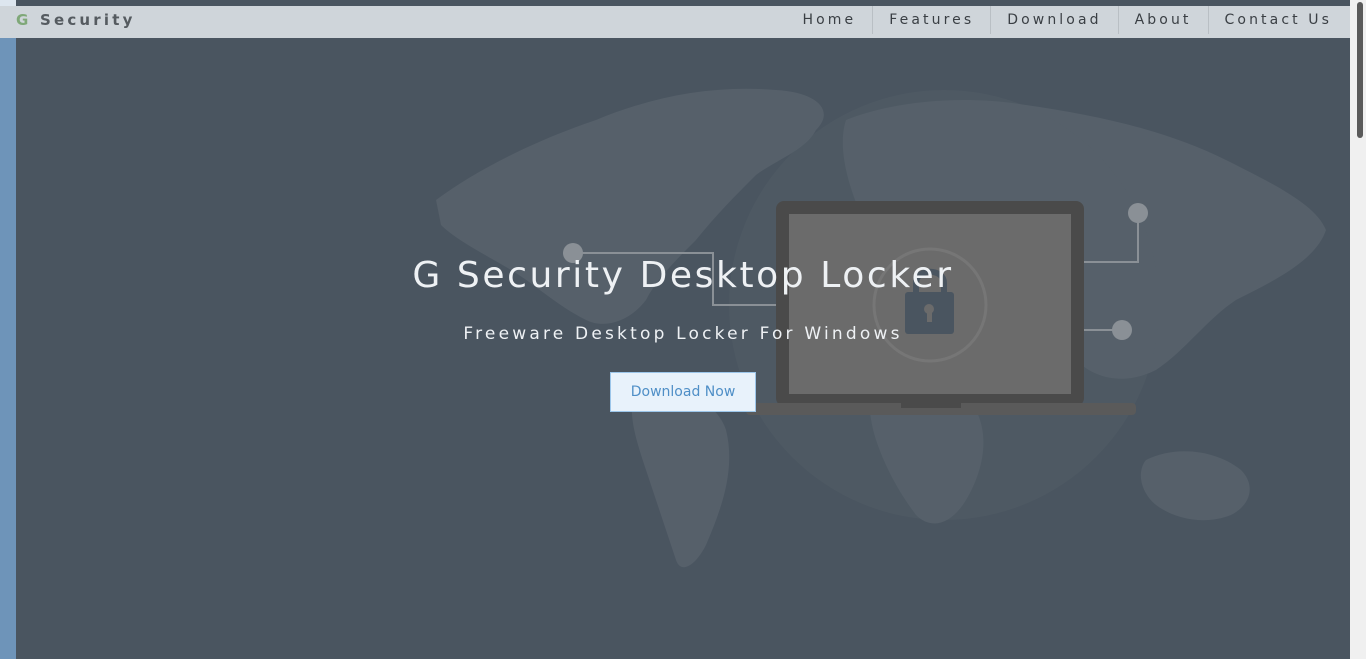 The height and width of the screenshot is (659, 1366). I want to click on nav-item-download: Download, so click(1053, 20).